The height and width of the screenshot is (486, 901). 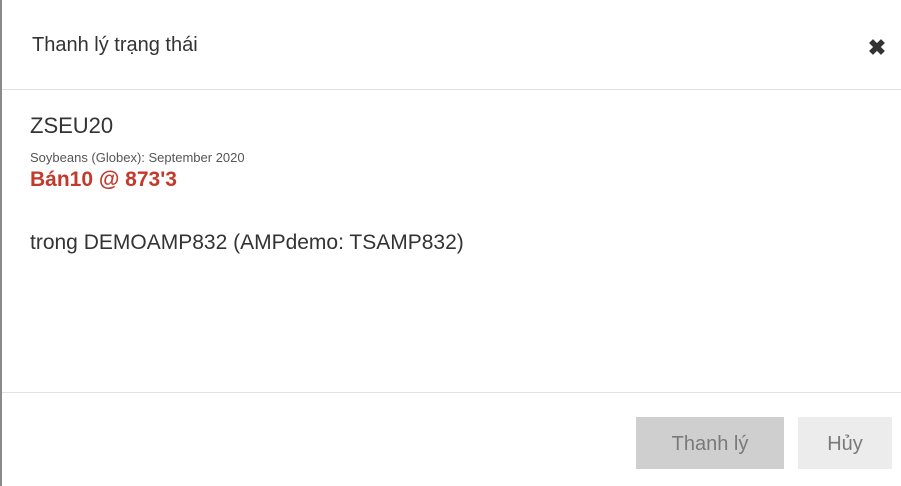 What do you see at coordinates (877, 48) in the screenshot?
I see `close-icon: ✖` at bounding box center [877, 48].